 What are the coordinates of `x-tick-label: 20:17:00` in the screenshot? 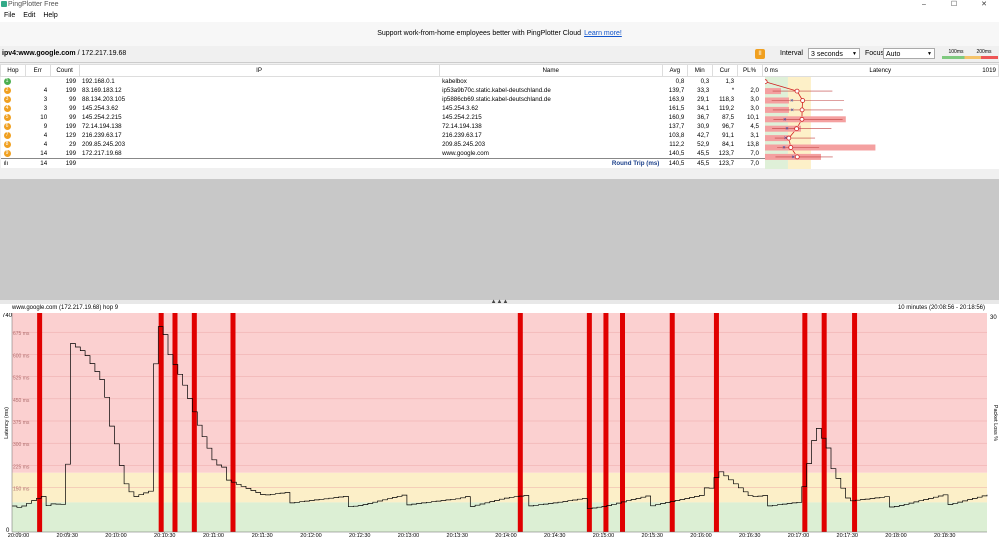 It's located at (798, 535).